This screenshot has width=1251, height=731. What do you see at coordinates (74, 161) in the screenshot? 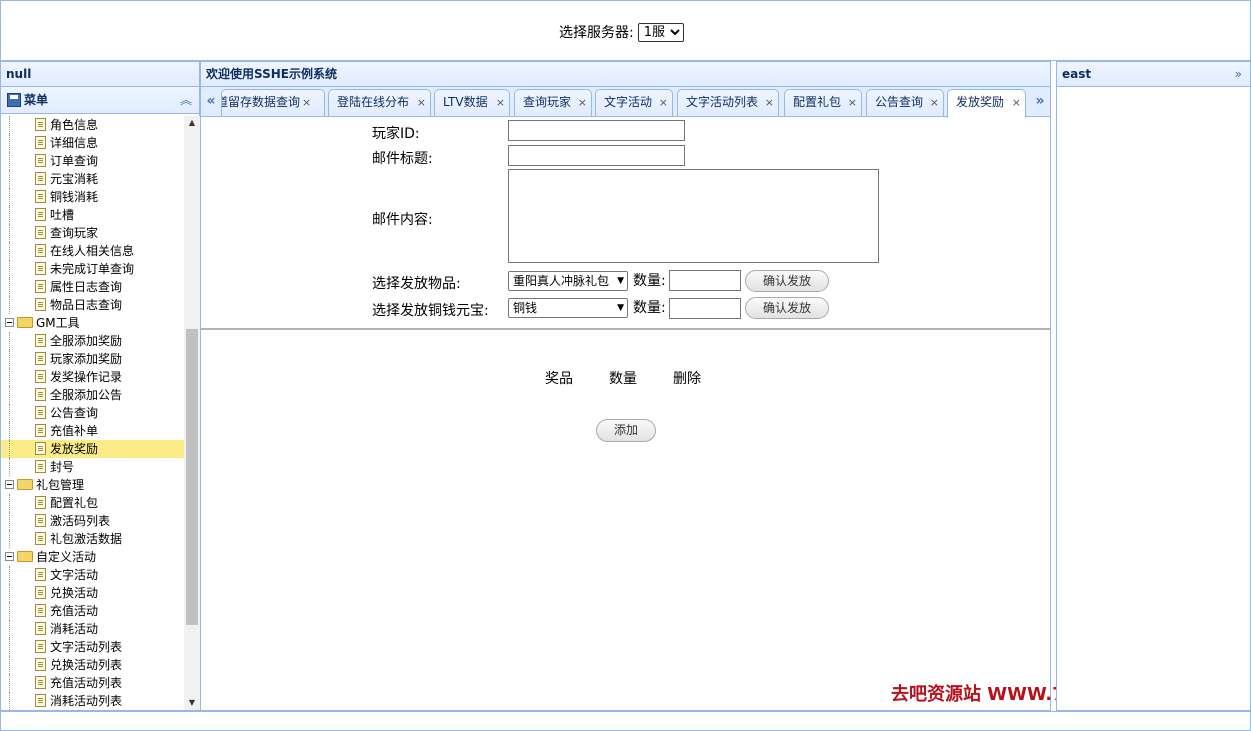
I see `tree-item-label: 订单查询` at bounding box center [74, 161].